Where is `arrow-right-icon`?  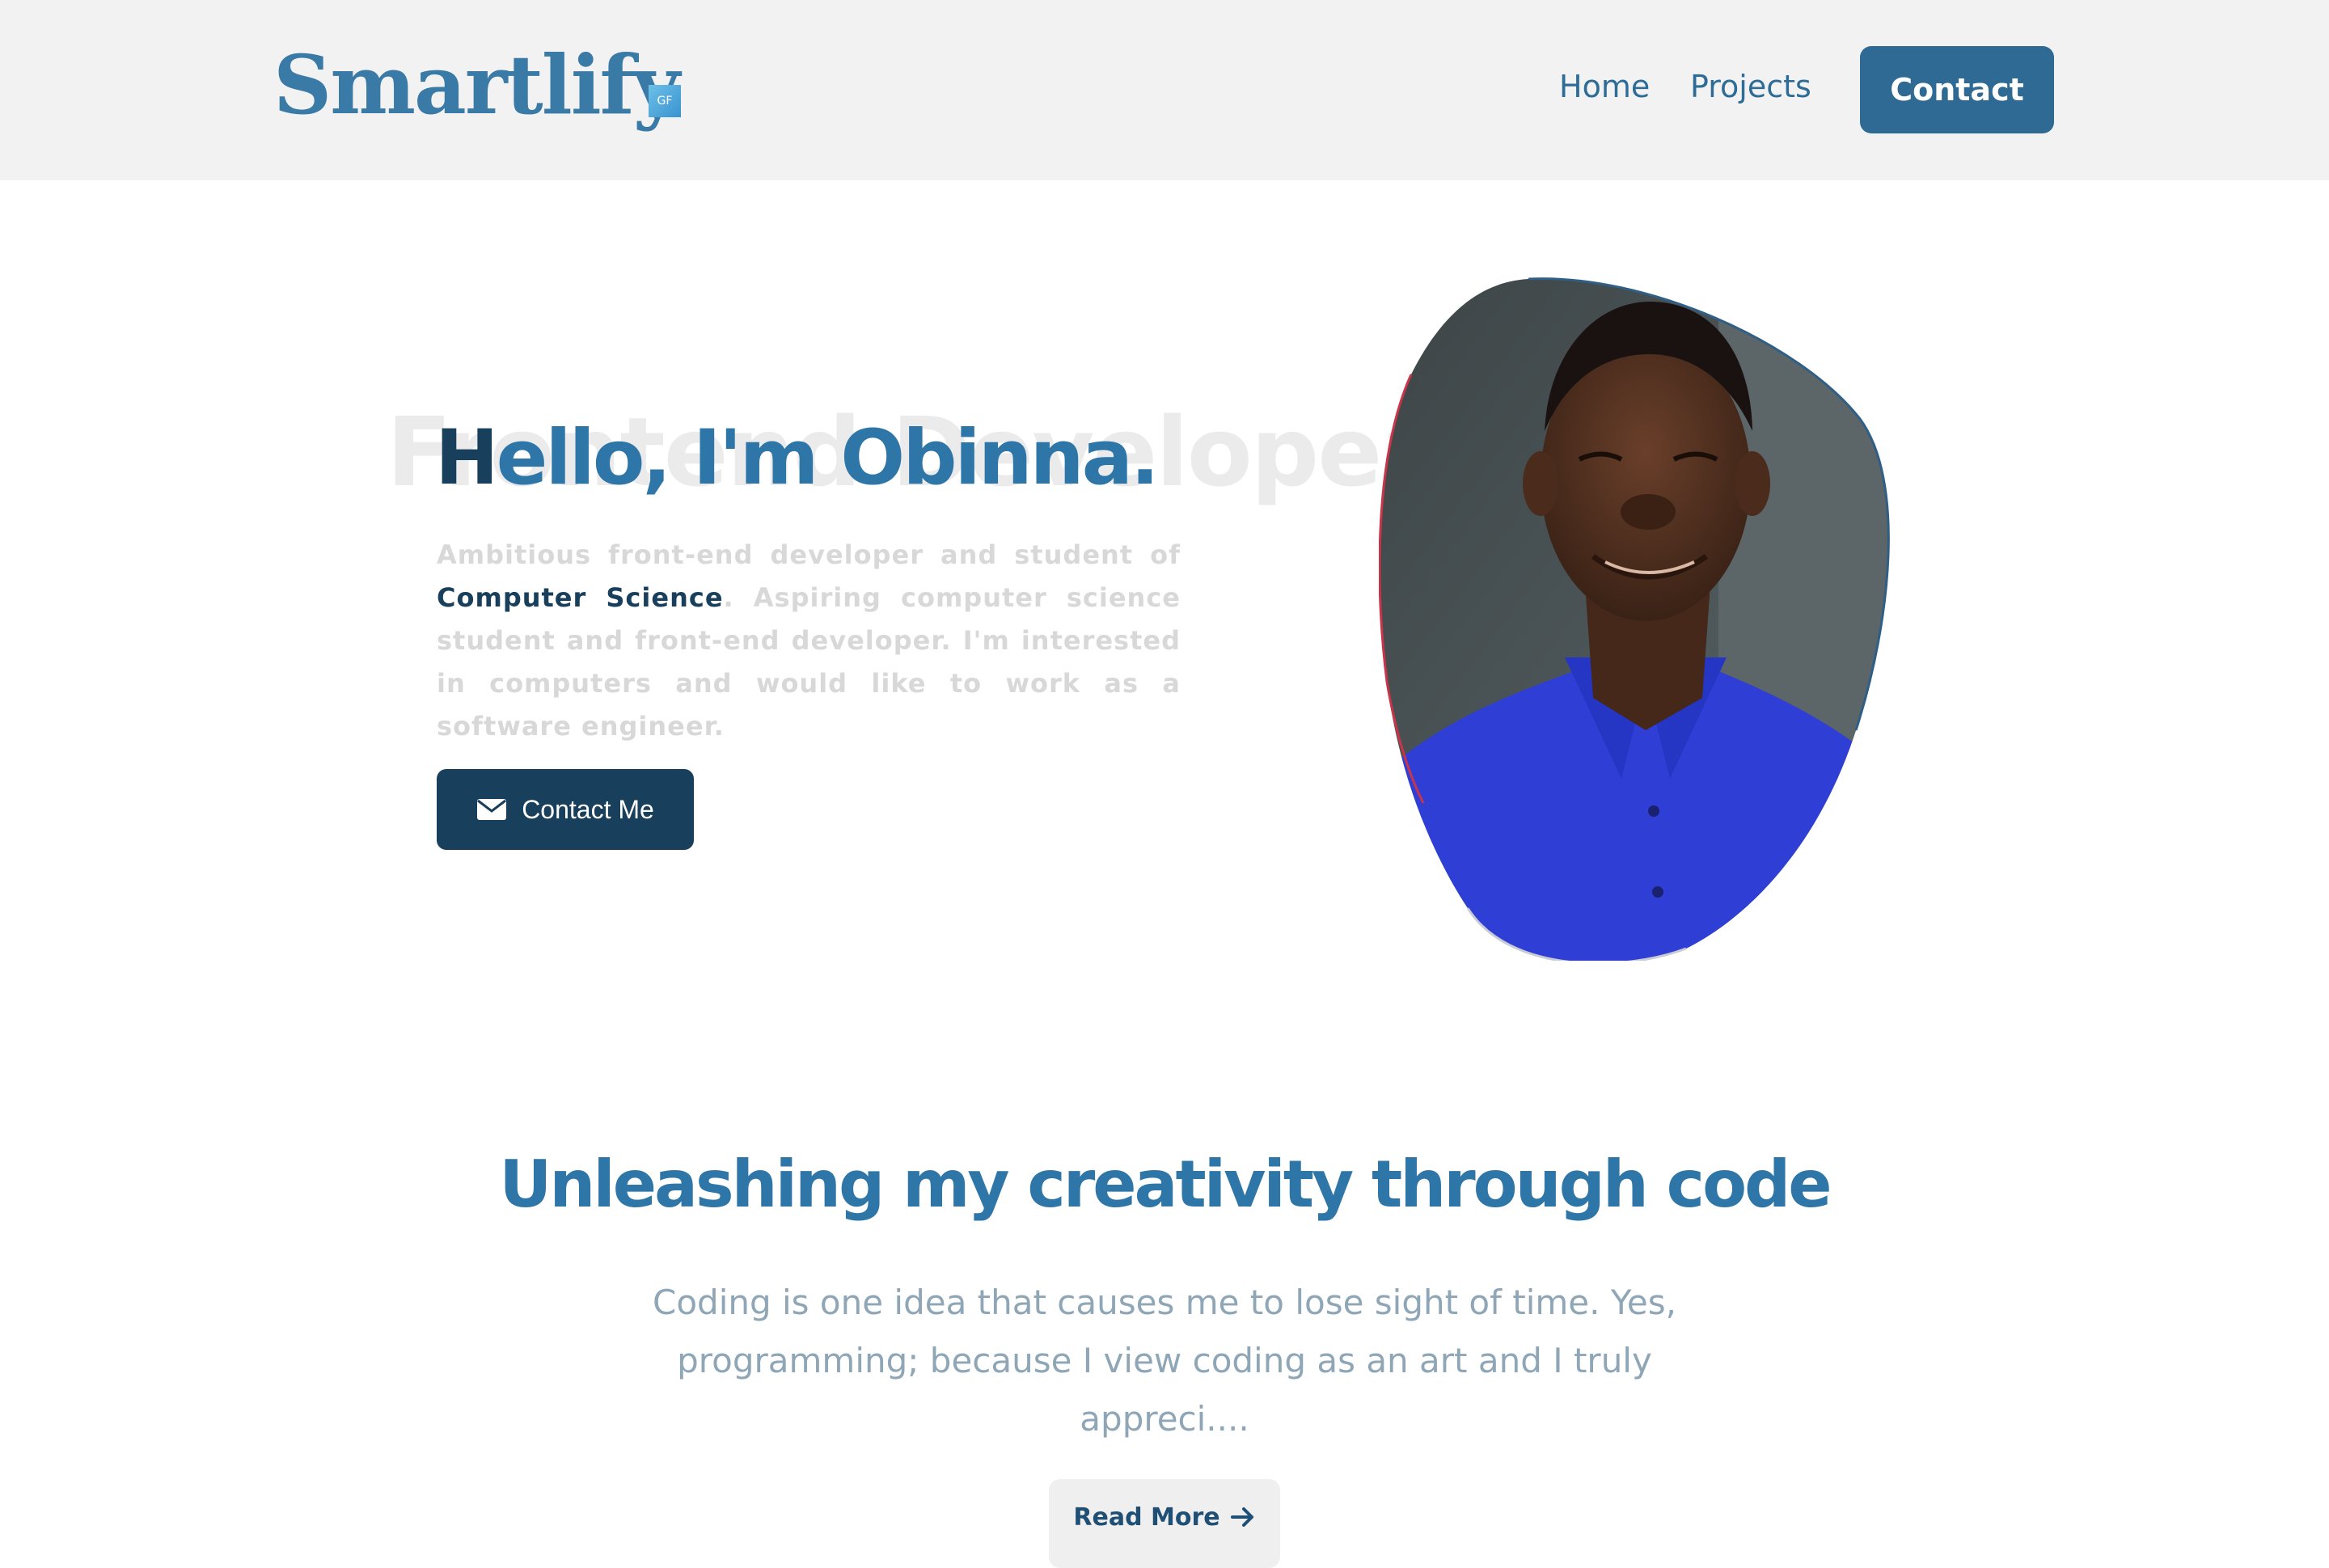 arrow-right-icon is located at coordinates (1241, 1517).